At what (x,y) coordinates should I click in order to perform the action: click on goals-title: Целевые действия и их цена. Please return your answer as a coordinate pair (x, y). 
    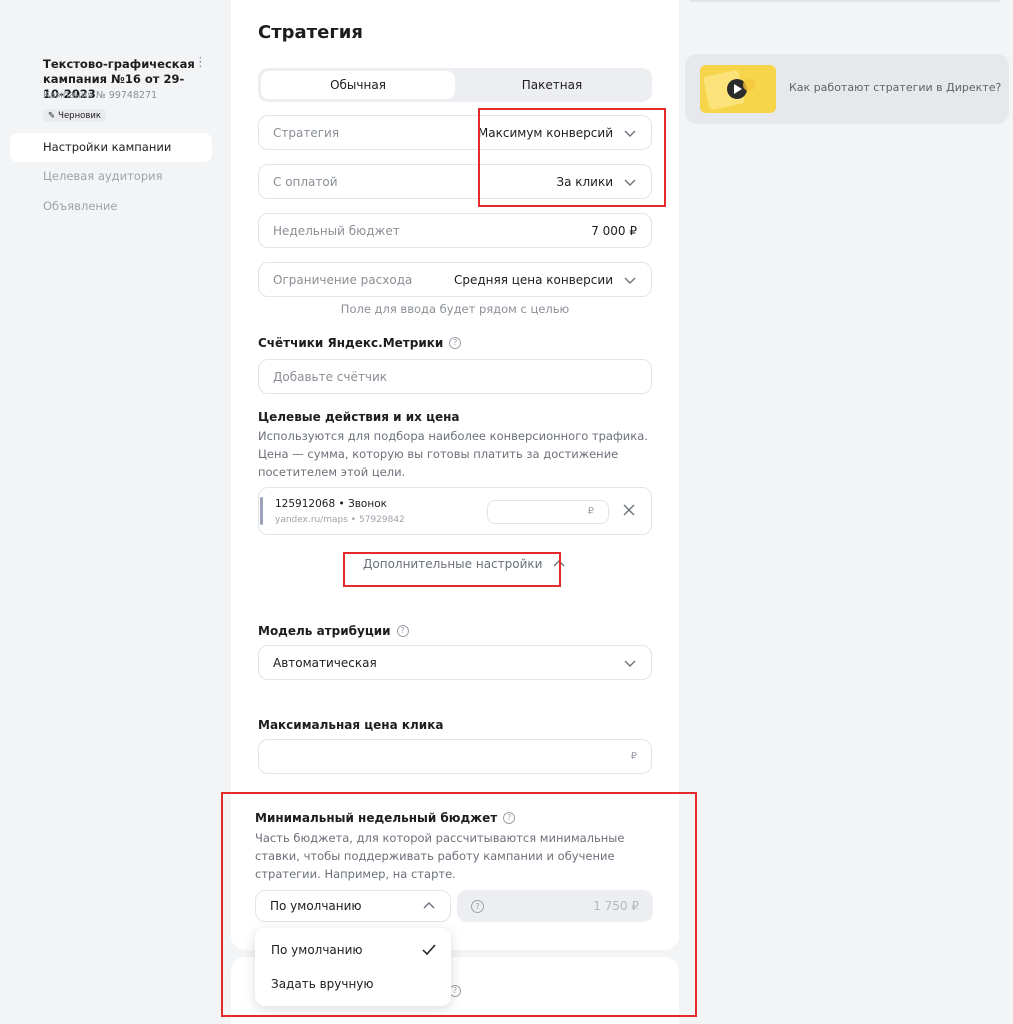
    Looking at the image, I should click on (359, 417).